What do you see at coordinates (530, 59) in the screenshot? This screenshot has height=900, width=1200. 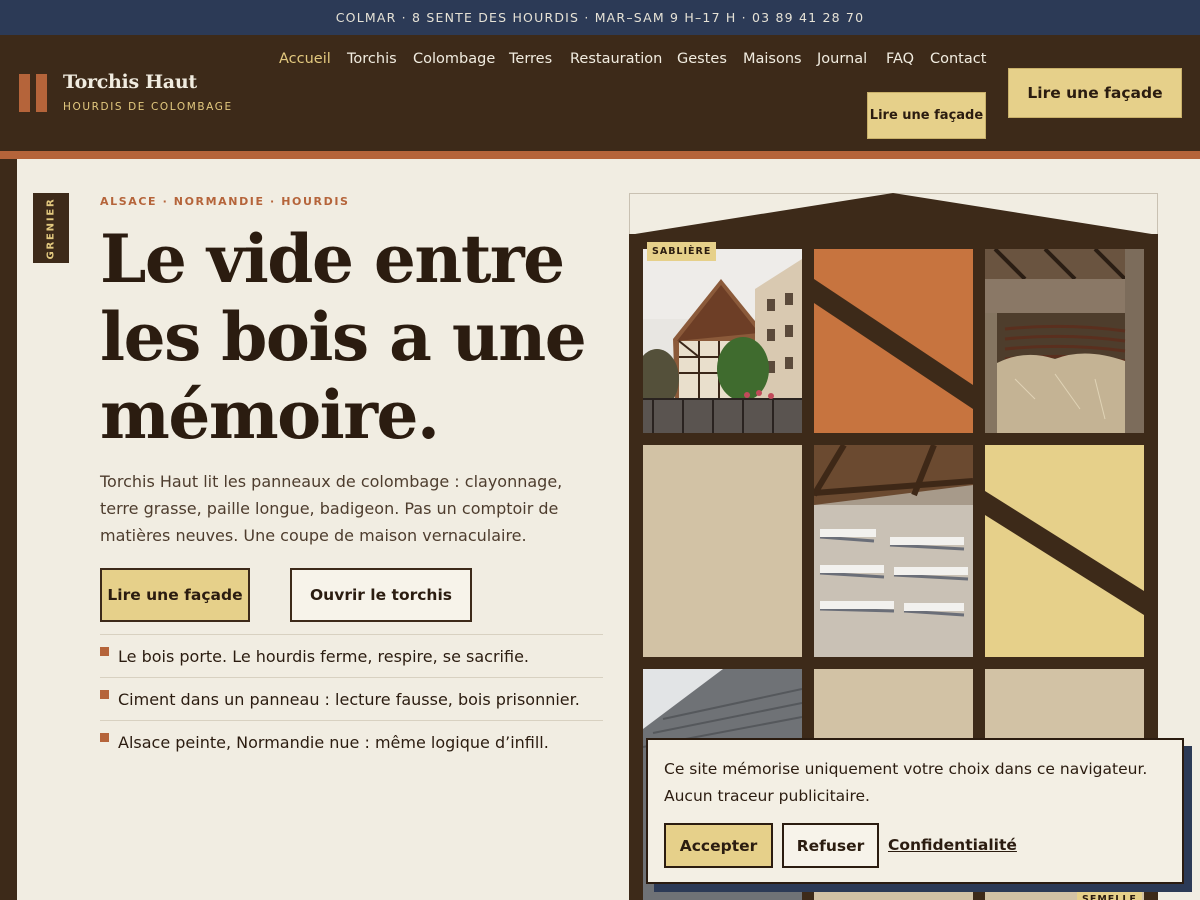 I see `nav-terres: Terres` at bounding box center [530, 59].